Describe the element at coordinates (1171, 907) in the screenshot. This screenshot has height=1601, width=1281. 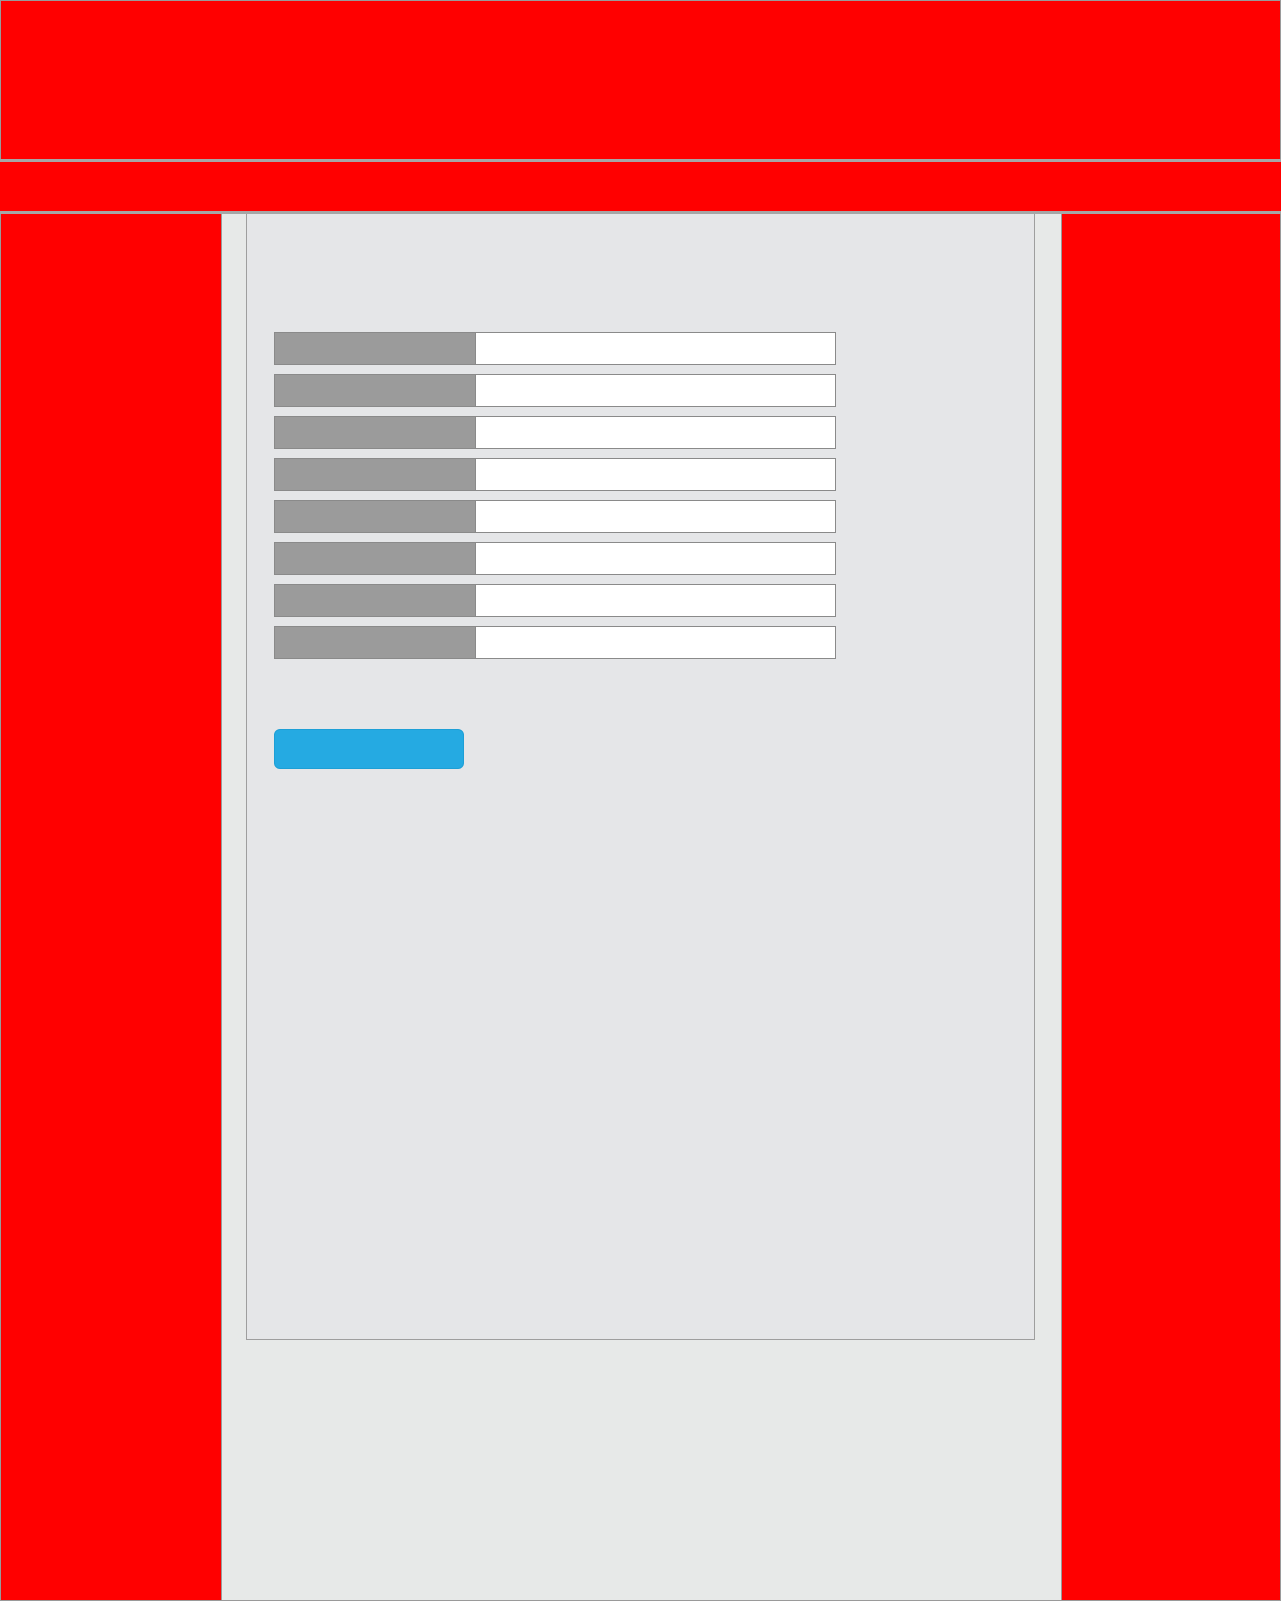
I see `right-gutter` at that location.